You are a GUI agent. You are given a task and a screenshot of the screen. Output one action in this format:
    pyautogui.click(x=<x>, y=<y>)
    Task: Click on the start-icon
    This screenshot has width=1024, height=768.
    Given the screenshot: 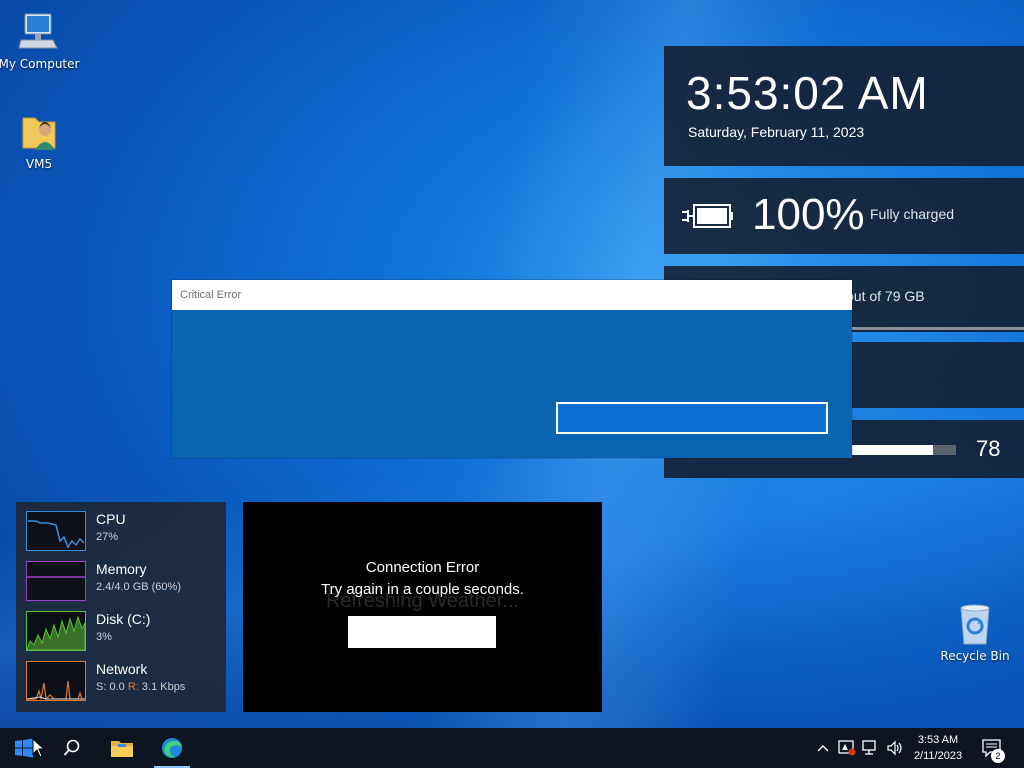 What is the action you would take?
    pyautogui.click(x=24, y=748)
    